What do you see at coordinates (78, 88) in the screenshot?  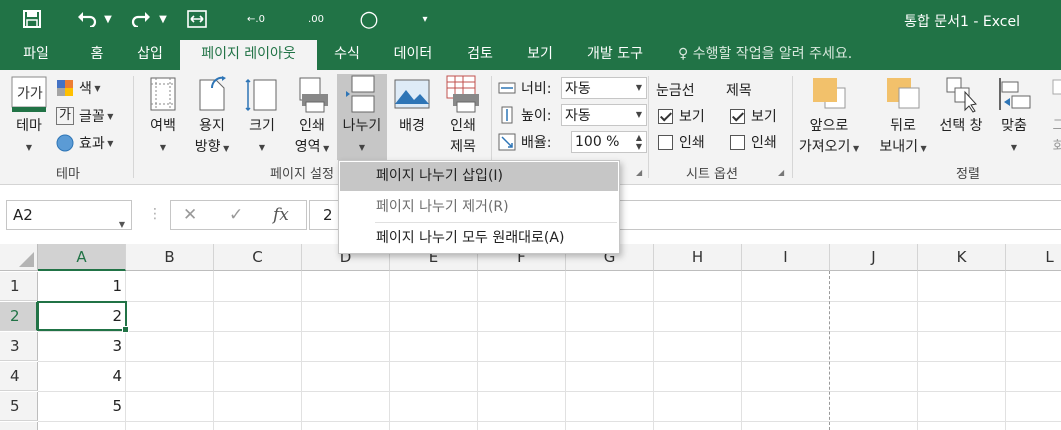 I see `theme-colors-button: 색 ▼` at bounding box center [78, 88].